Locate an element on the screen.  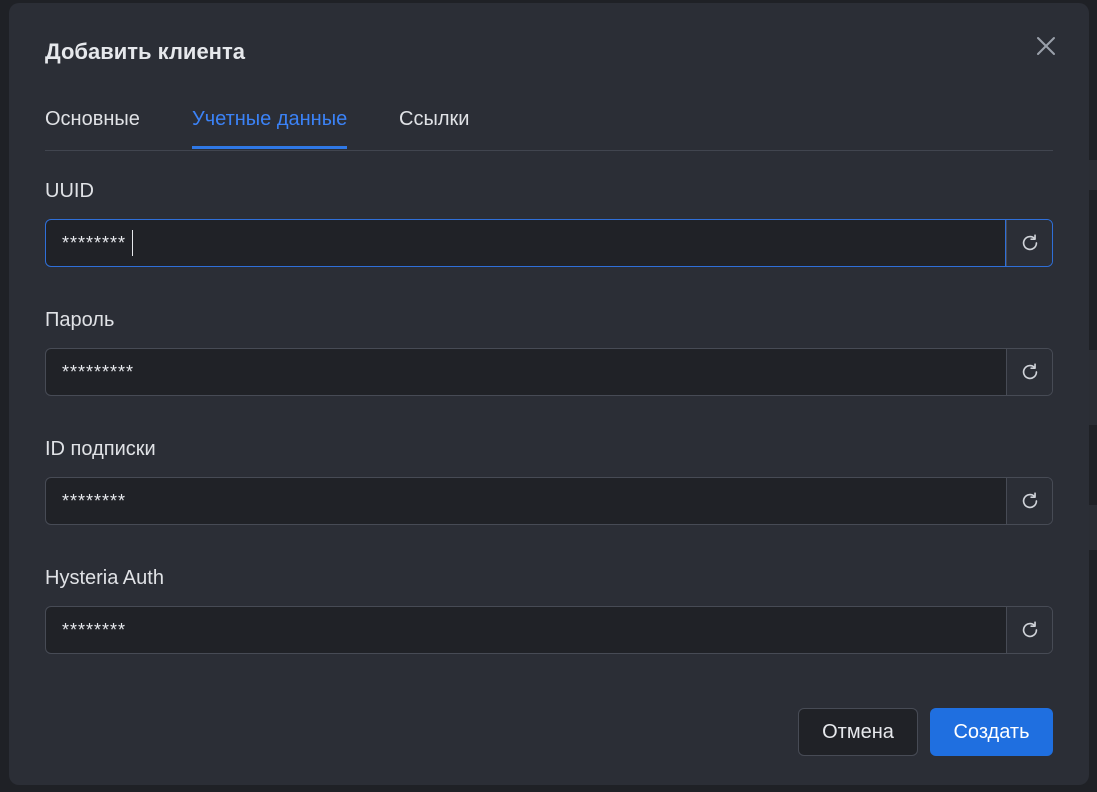
uuid-input is located at coordinates (526, 243).